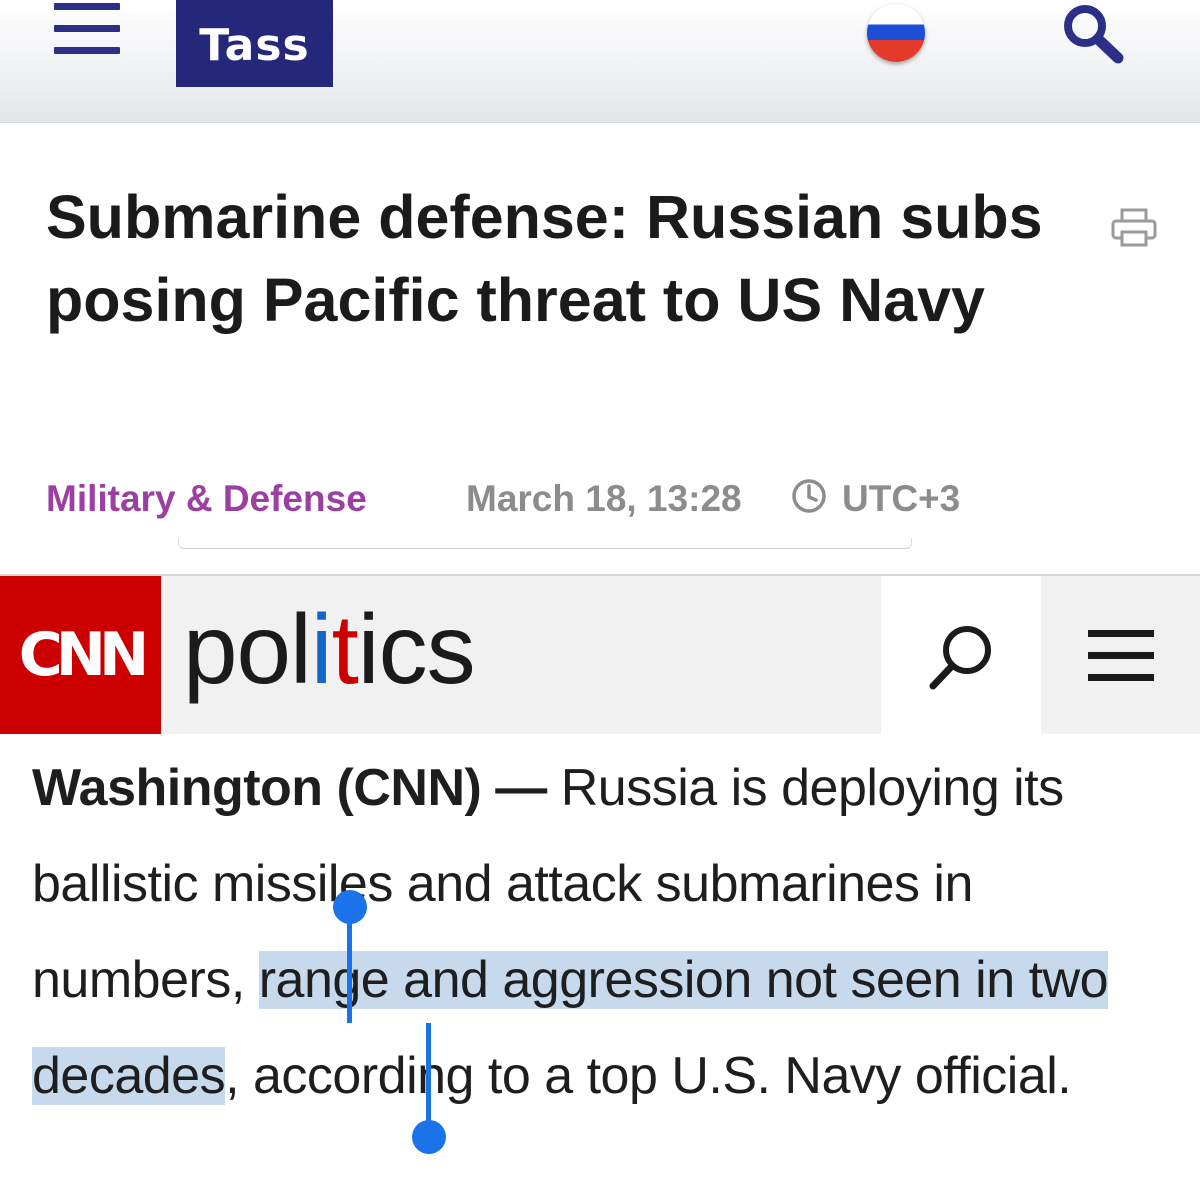  I want to click on divider, so click(545, 543).